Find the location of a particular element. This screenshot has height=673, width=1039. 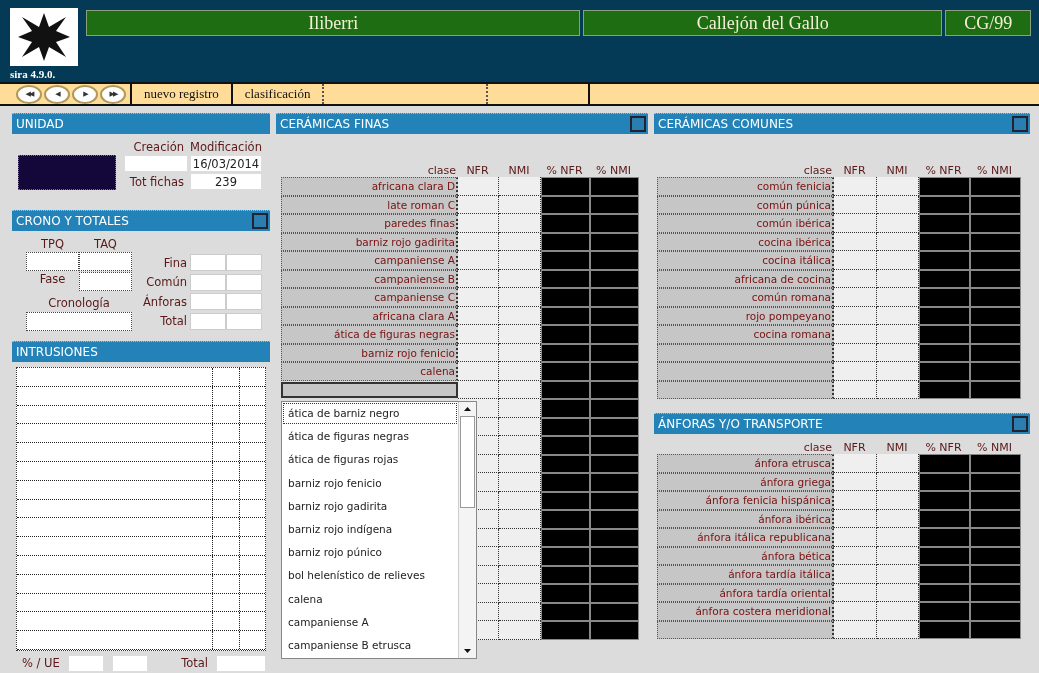

field-label: TAQ is located at coordinates (105, 244).